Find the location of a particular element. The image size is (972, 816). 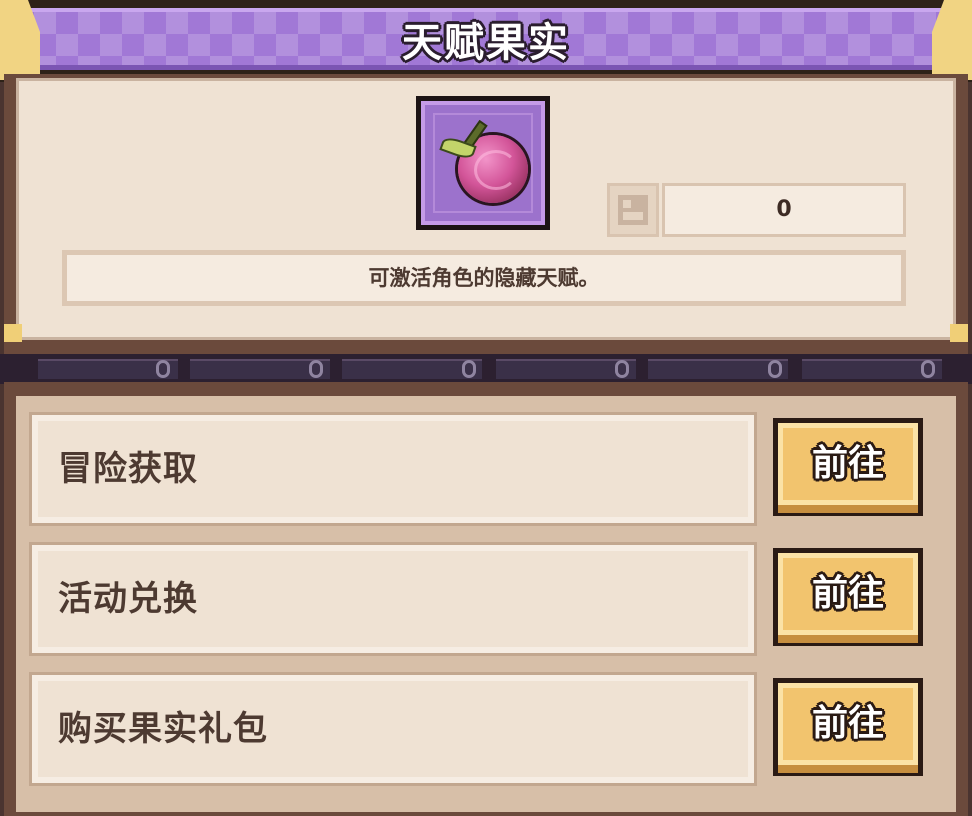

panel-corner-bl is located at coordinates (13, 333).